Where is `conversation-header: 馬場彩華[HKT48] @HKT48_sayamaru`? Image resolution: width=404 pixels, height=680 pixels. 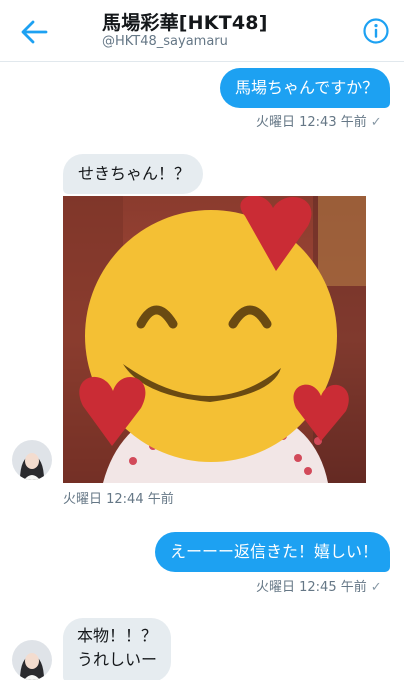 conversation-header: 馬場彩華[HKT48] @HKT48_sayamaru is located at coordinates (202, 31).